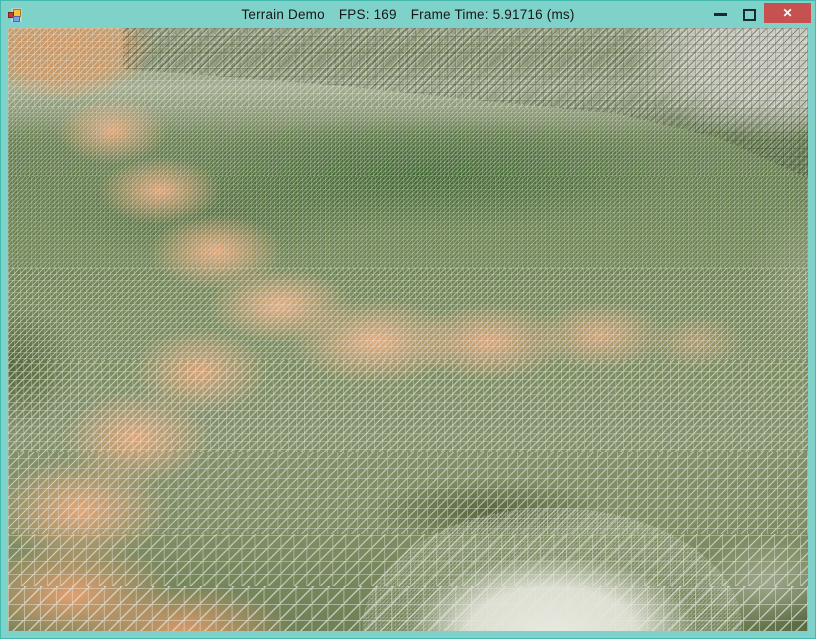 This screenshot has width=816, height=639. I want to click on close-button: ✕, so click(787, 13).